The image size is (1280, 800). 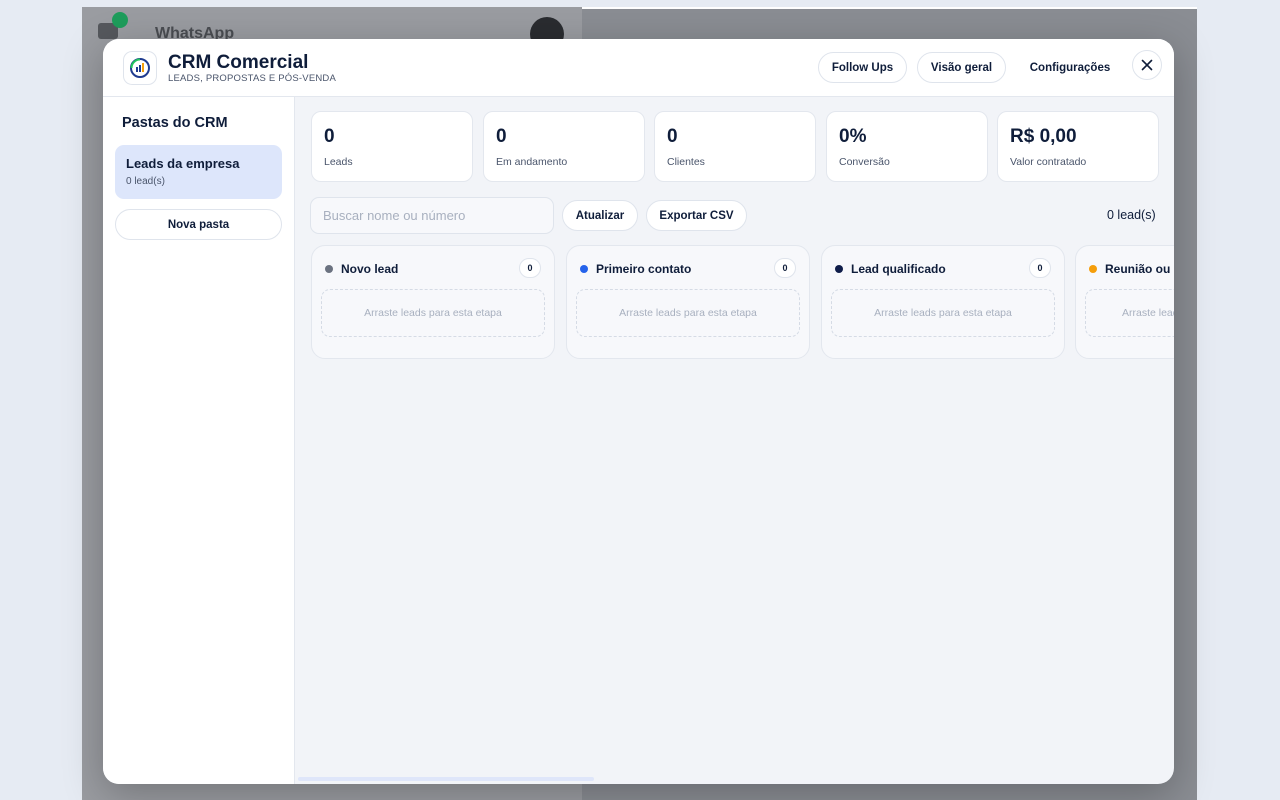 I want to click on column-title: Reunião ou, so click(x=1138, y=269).